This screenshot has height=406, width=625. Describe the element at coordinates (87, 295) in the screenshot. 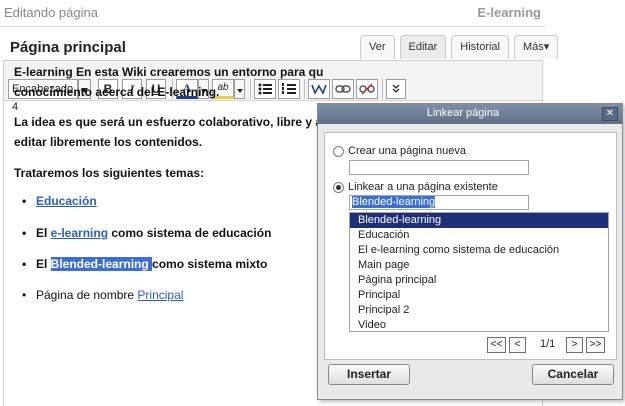

I see `text: Página de nombre` at that location.